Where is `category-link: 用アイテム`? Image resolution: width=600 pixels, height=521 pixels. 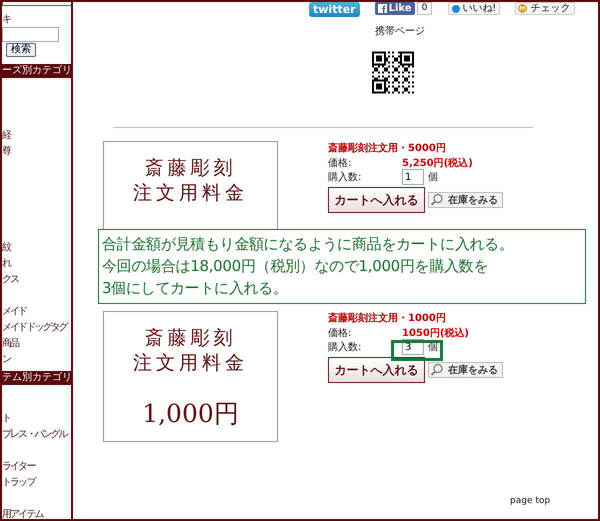 category-link: 用アイテム is located at coordinates (22, 513).